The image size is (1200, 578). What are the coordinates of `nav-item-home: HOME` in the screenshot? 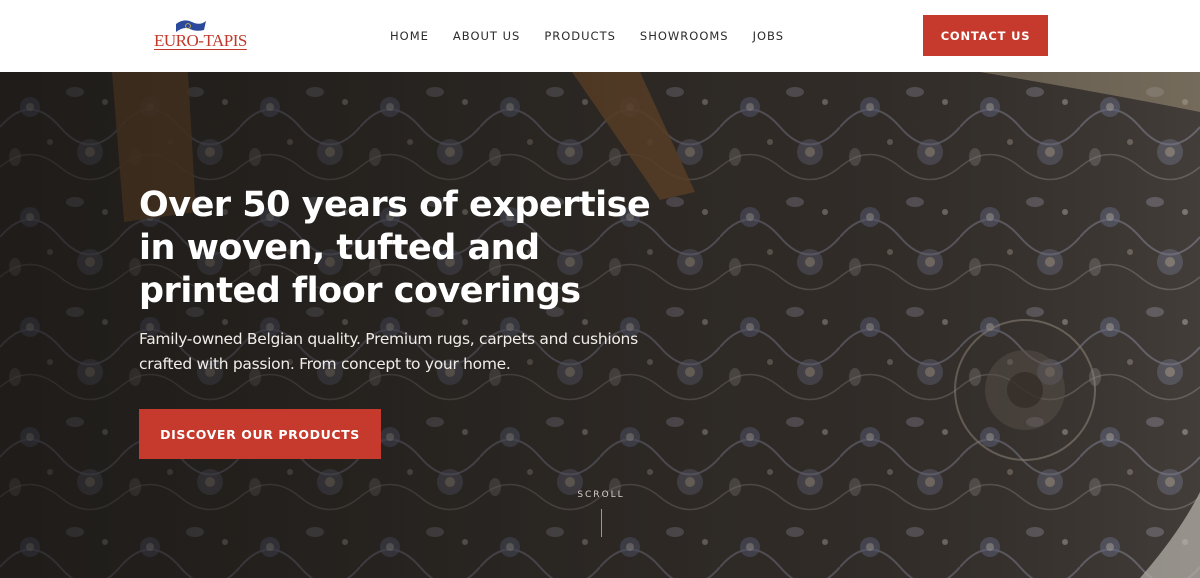 It's located at (409, 36).